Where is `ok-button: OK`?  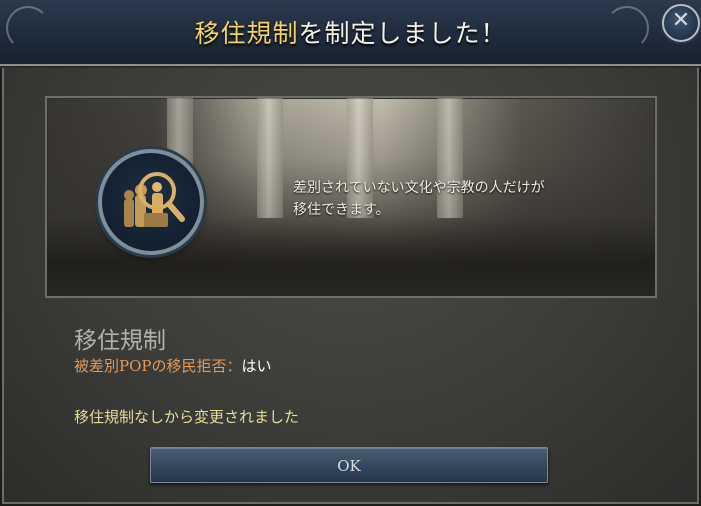
ok-button: OK is located at coordinates (349, 465).